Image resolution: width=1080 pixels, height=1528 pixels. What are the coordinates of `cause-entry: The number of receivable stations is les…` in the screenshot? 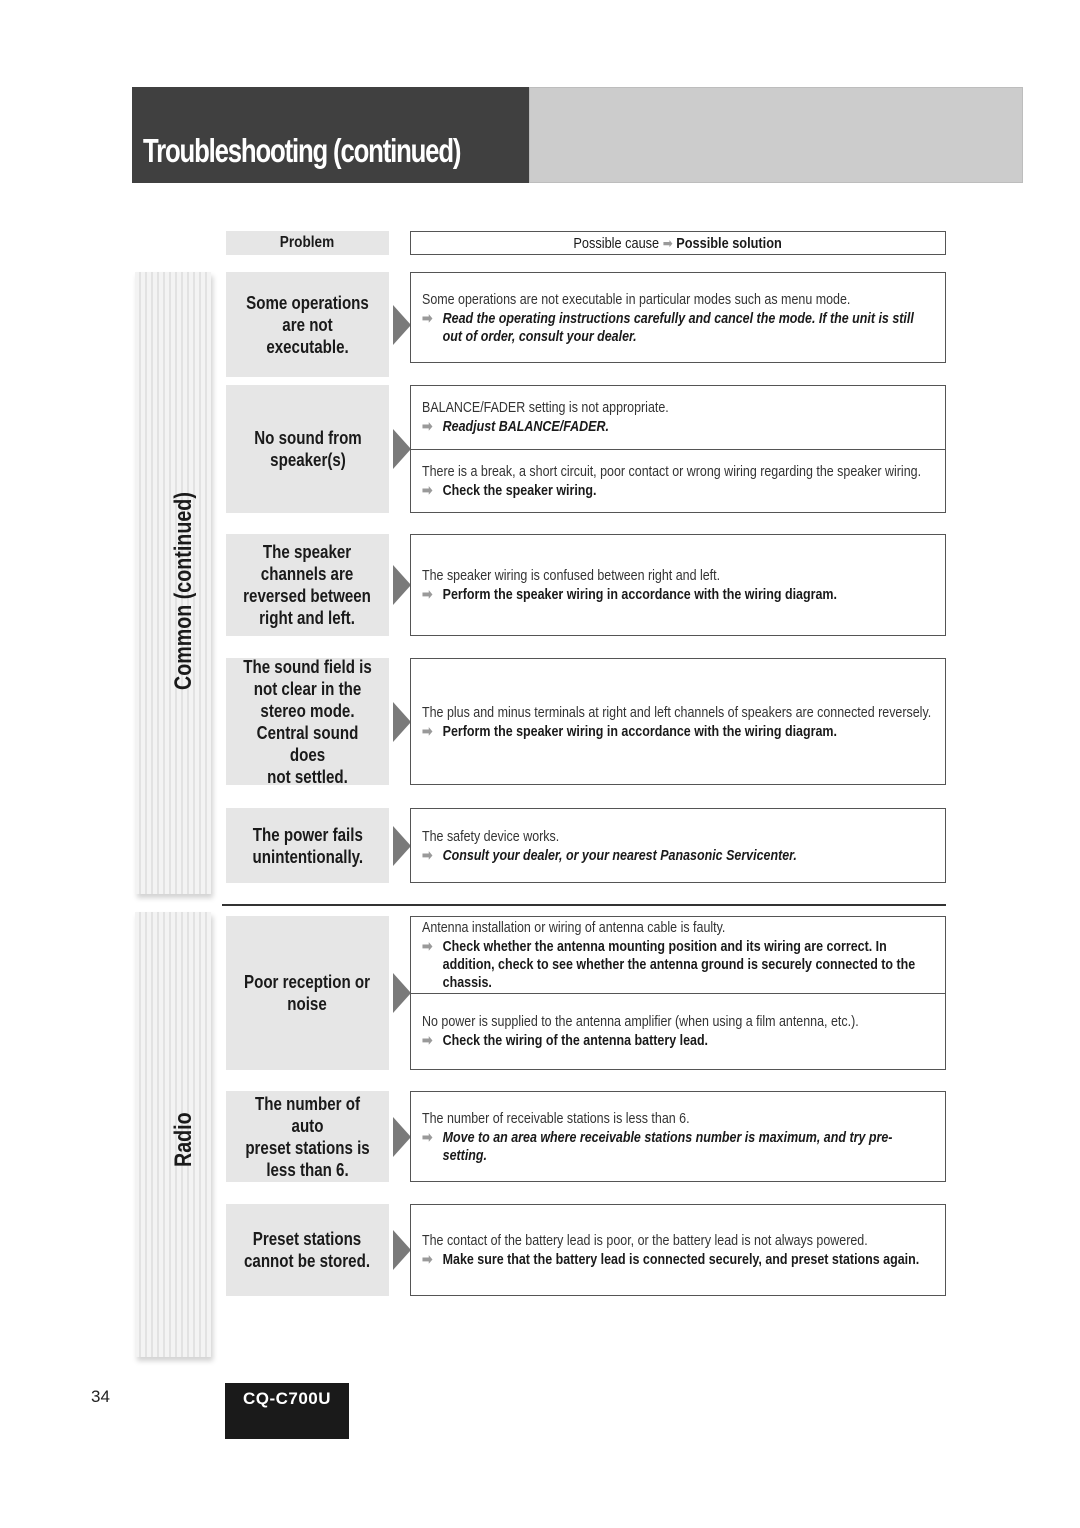 It's located at (678, 1136).